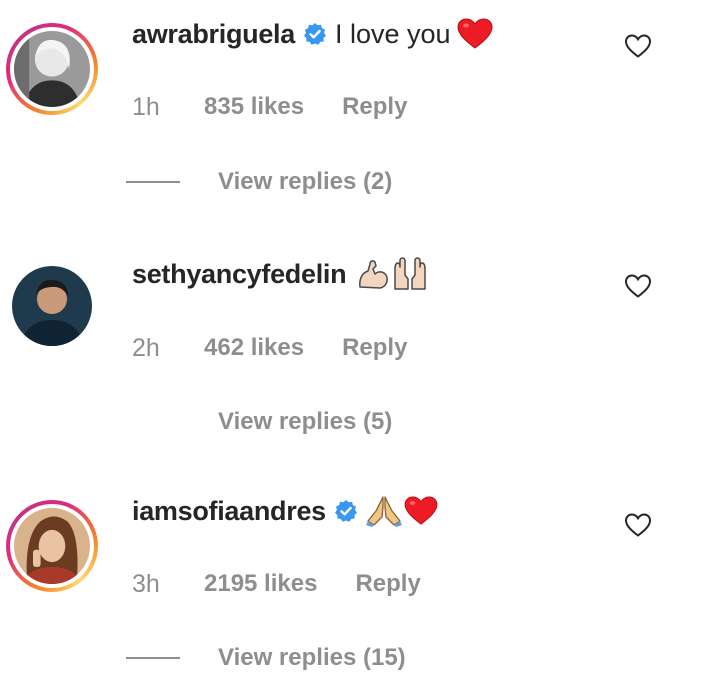 This screenshot has width=717, height=675. What do you see at coordinates (168, 584) in the screenshot?
I see `timestamp: 3h` at bounding box center [168, 584].